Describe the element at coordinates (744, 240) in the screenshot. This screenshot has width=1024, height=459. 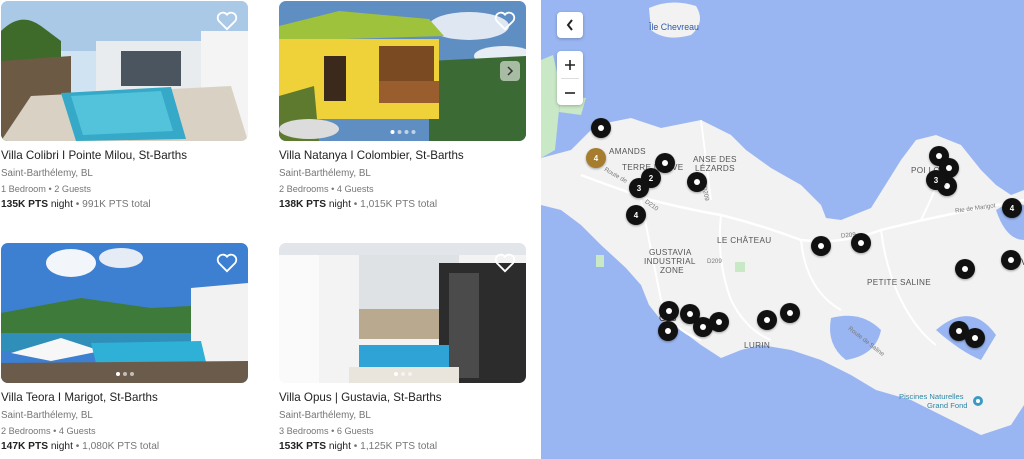
I see `place-label: LE CHÂTEAU` at that location.